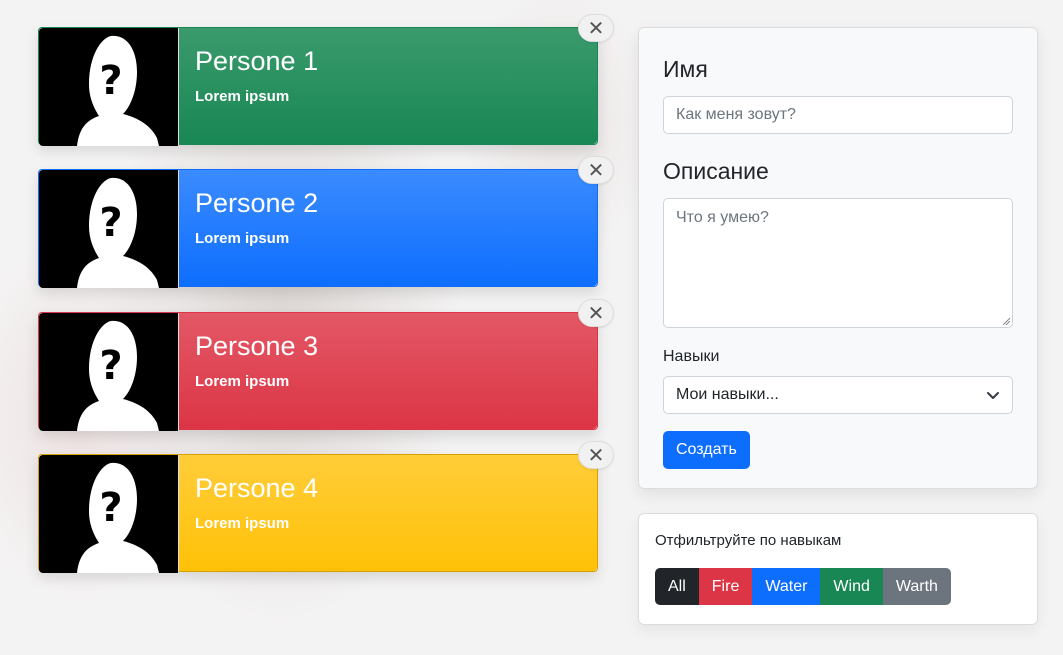 The height and width of the screenshot is (655, 1063). I want to click on filter-title: Отфильтруйте по навыкам, so click(748, 540).